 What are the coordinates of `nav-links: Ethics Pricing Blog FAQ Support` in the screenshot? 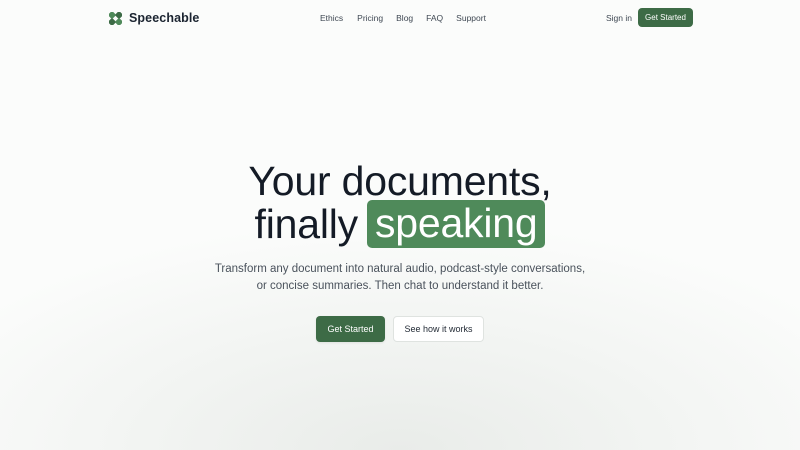 It's located at (403, 18).